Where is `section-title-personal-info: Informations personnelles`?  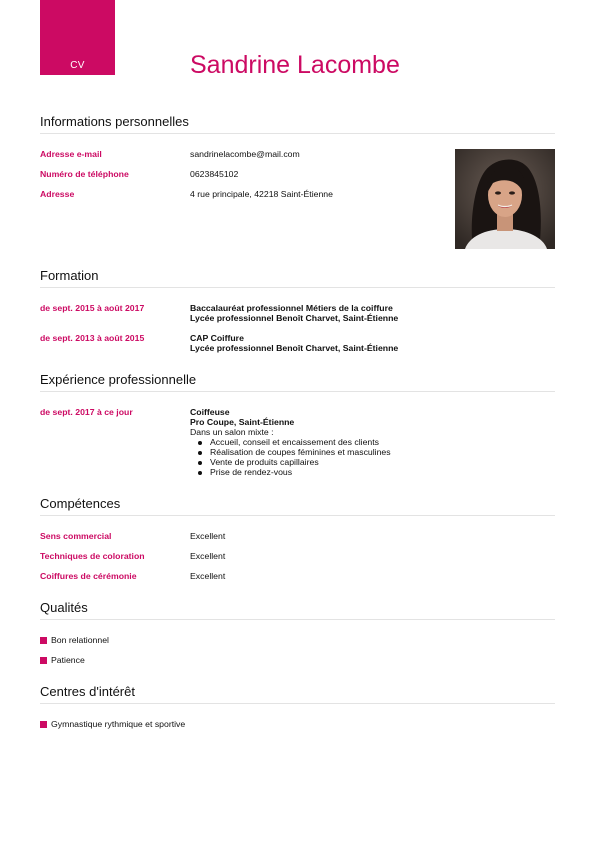 section-title-personal-info: Informations personnelles is located at coordinates (297, 124).